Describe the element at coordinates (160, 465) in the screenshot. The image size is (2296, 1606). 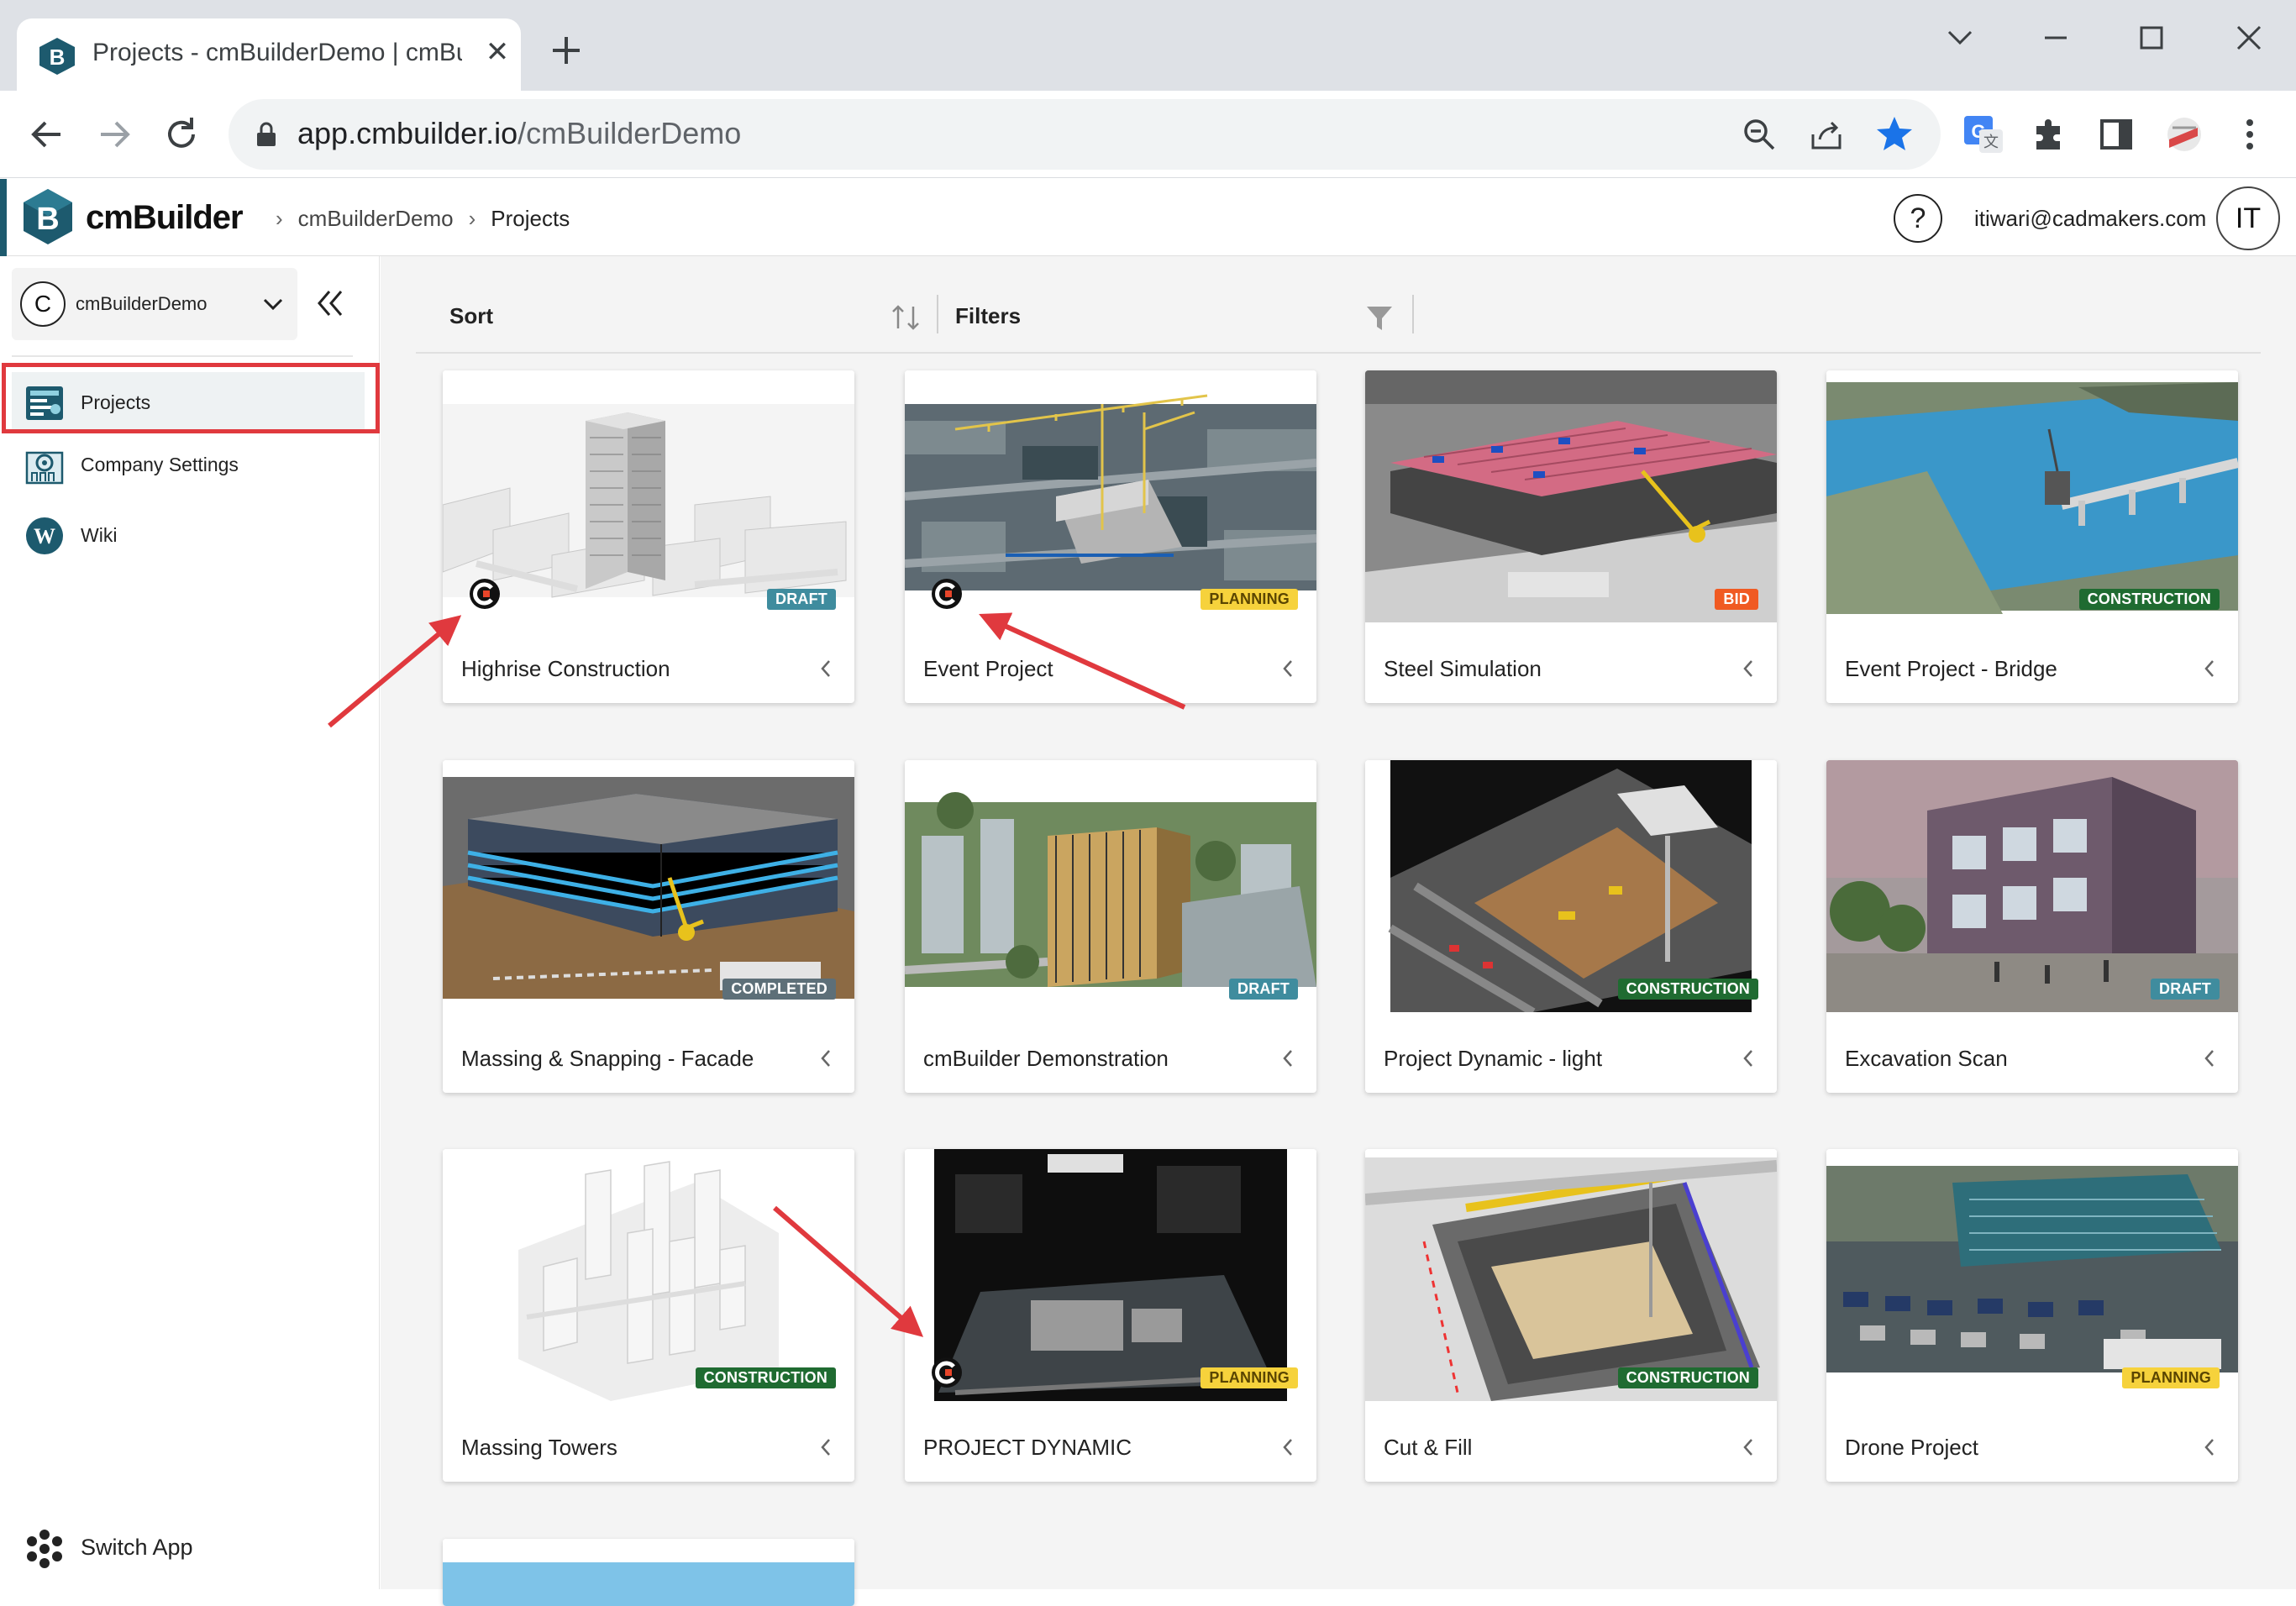
I see `sidebar-item-label: Company Settings` at that location.